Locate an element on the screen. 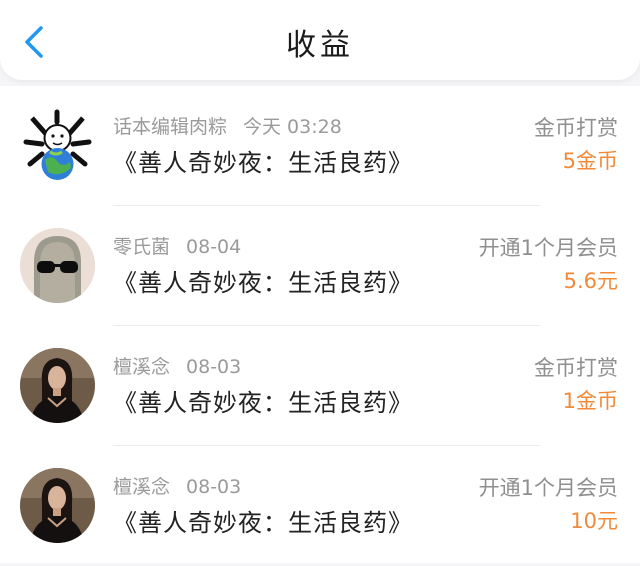 Image resolution: width=640 pixels, height=566 pixels. ghost-sunglasses-avatar-icon is located at coordinates (57, 265).